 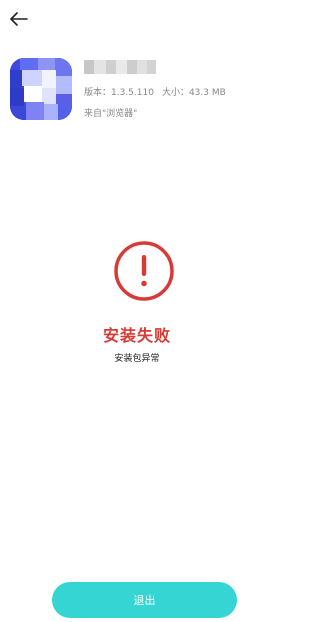 I want to click on back-button, so click(x=19, y=19).